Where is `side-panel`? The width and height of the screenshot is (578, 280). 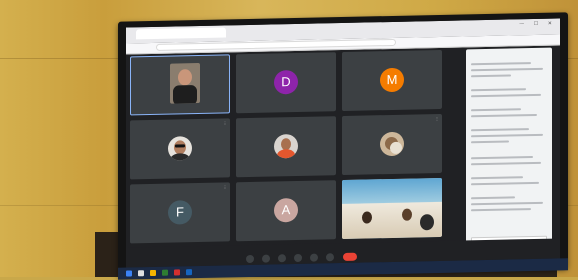 side-panel is located at coordinates (509, 148).